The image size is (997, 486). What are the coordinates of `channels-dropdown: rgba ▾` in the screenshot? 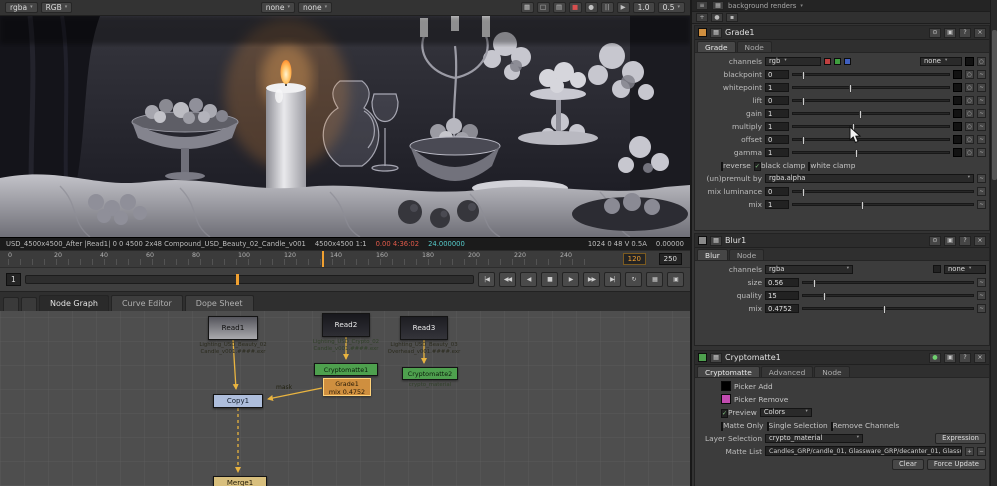 It's located at (809, 269).